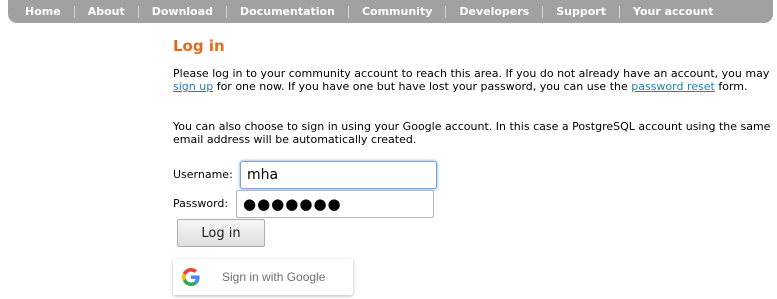  Describe the element at coordinates (495, 11) in the screenshot. I see `nav-developers: Developers` at that location.